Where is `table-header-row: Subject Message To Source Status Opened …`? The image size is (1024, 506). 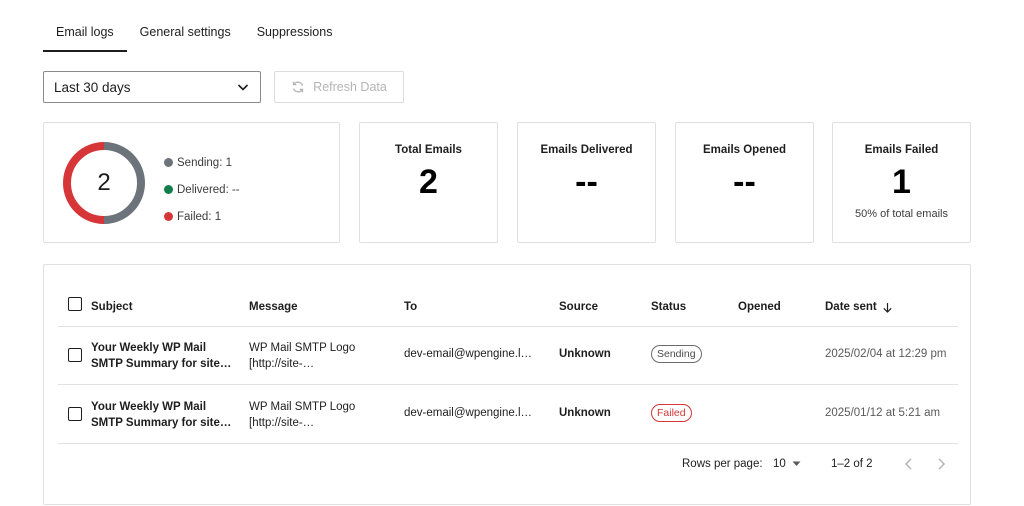 table-header-row: Subject Message To Source Status Opened … is located at coordinates (508, 307).